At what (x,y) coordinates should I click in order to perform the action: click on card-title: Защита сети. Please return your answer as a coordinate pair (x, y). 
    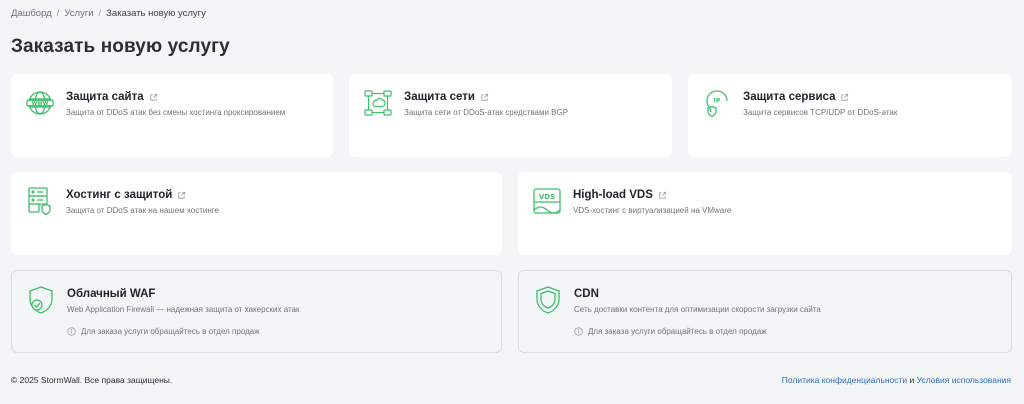
    Looking at the image, I should click on (446, 97).